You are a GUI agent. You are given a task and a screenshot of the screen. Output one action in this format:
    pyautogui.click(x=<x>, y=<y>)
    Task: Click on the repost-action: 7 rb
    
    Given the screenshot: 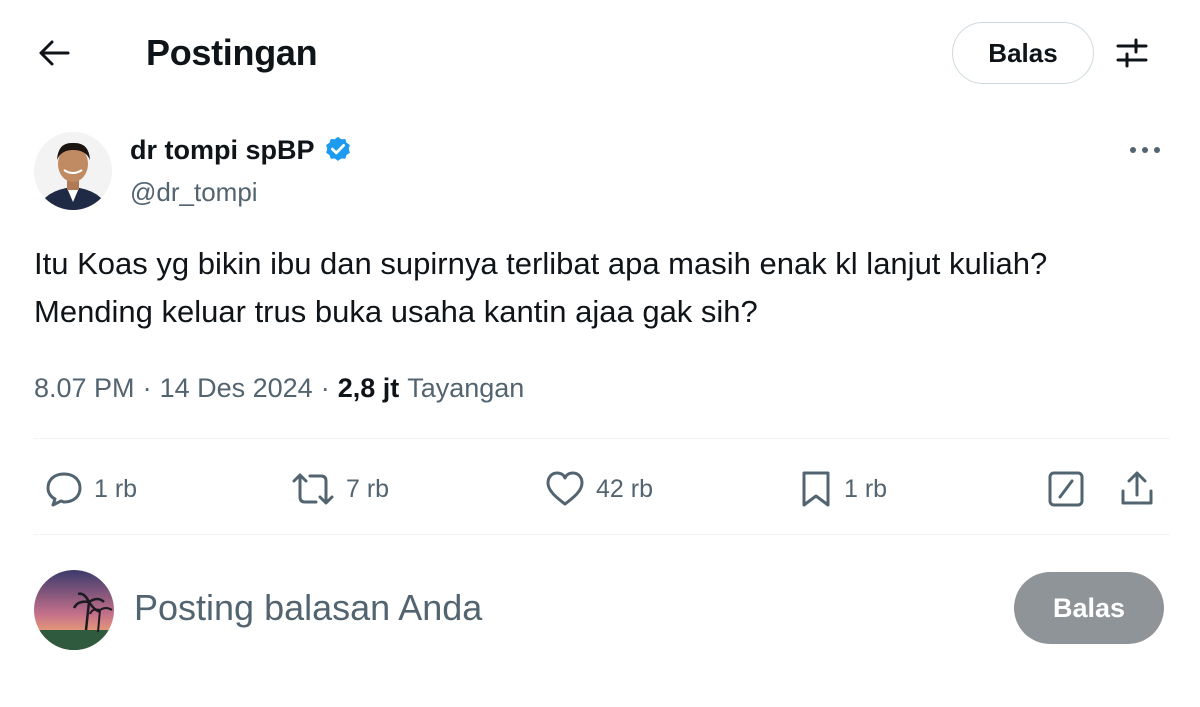 What is the action you would take?
    pyautogui.click(x=339, y=489)
    